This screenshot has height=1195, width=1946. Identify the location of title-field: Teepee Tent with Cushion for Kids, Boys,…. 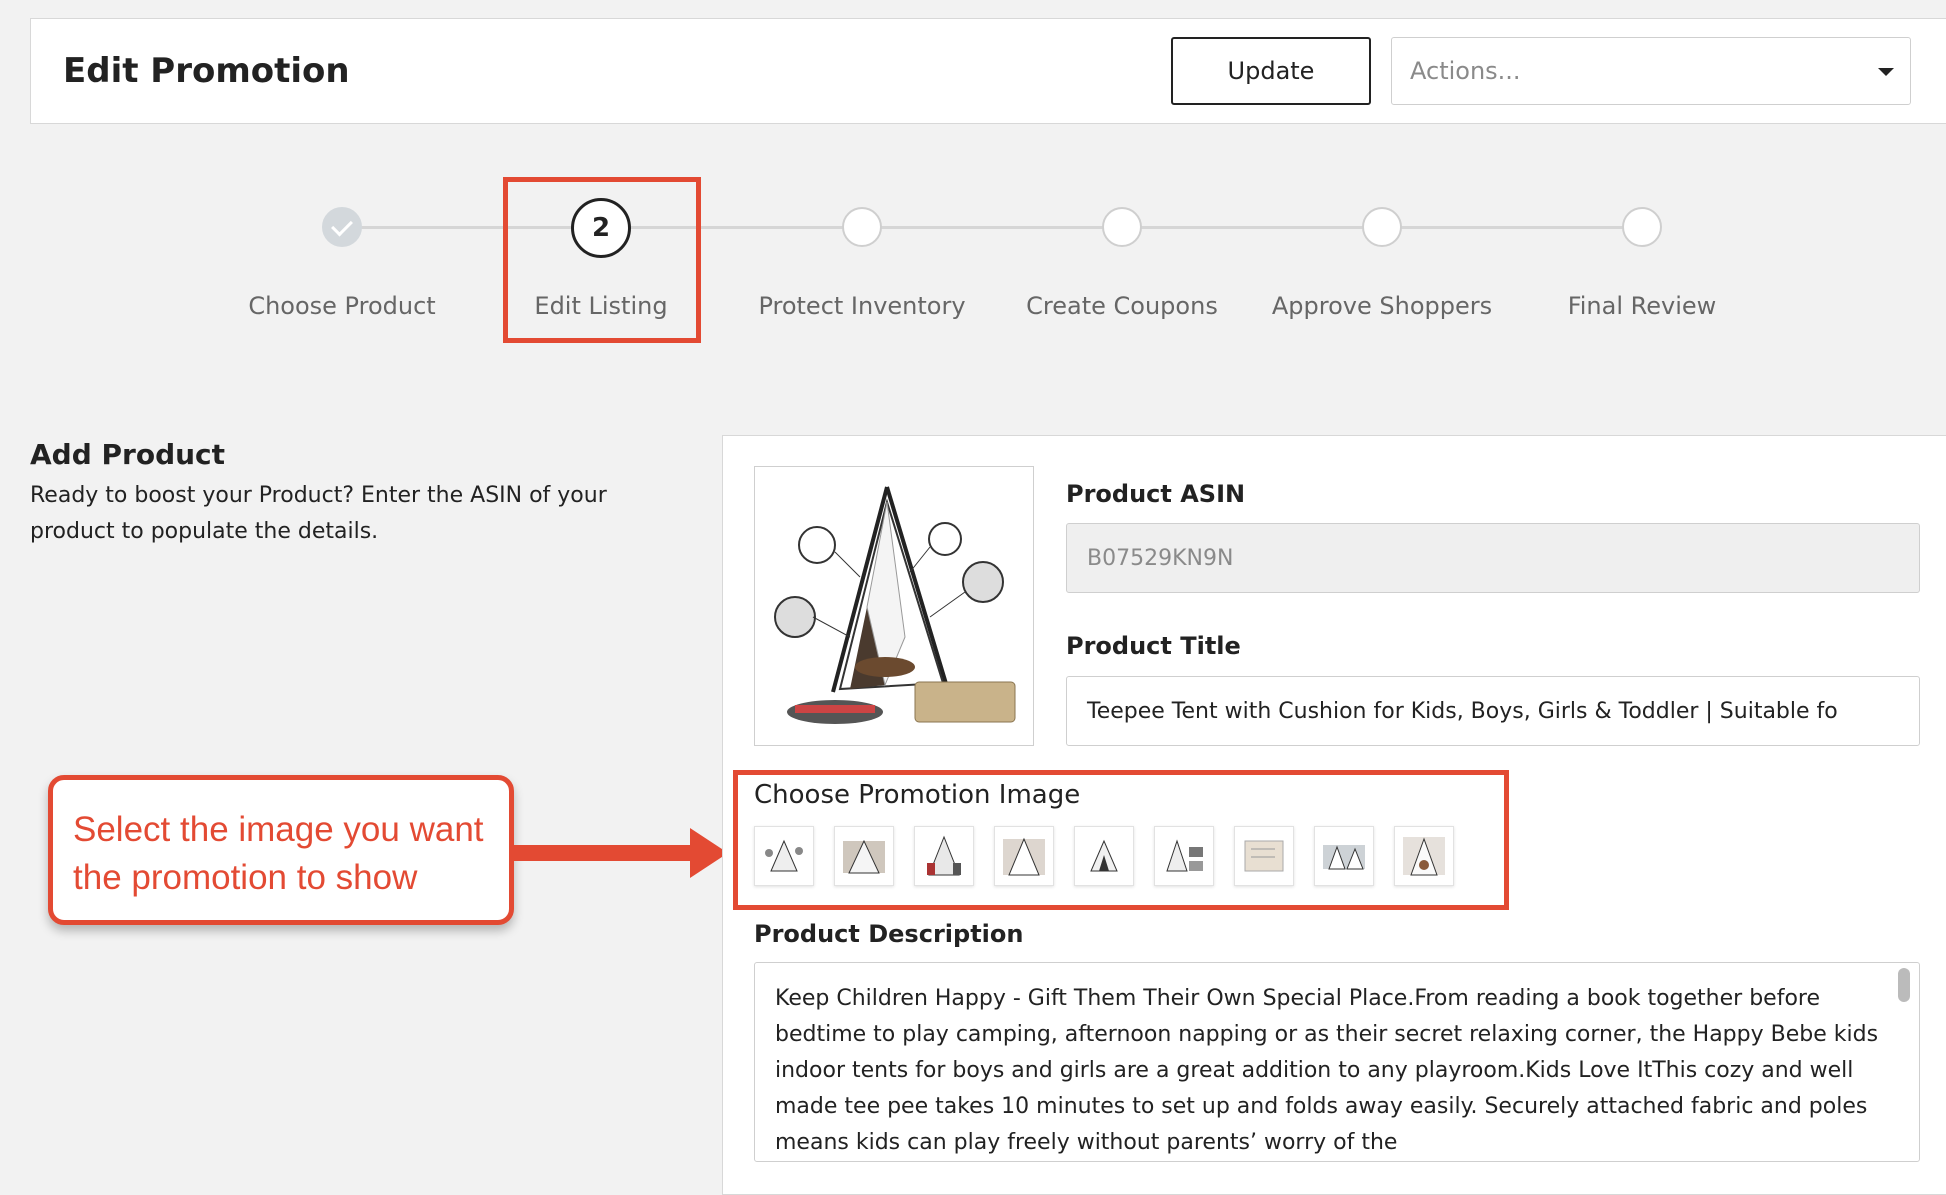
(1493, 711).